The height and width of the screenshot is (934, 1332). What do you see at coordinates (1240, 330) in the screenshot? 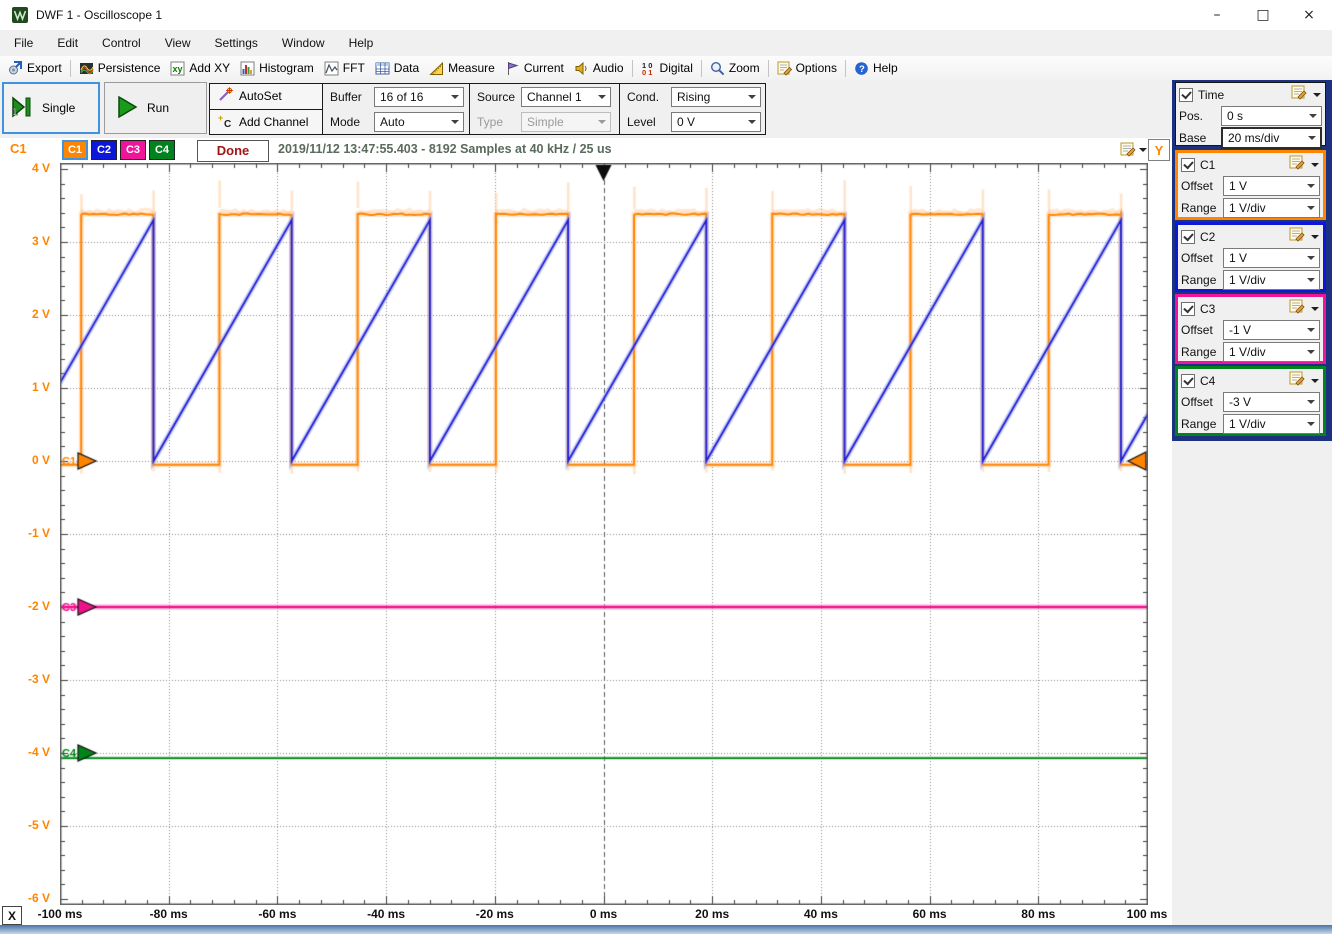
I see `selected-value: -1 V` at bounding box center [1240, 330].